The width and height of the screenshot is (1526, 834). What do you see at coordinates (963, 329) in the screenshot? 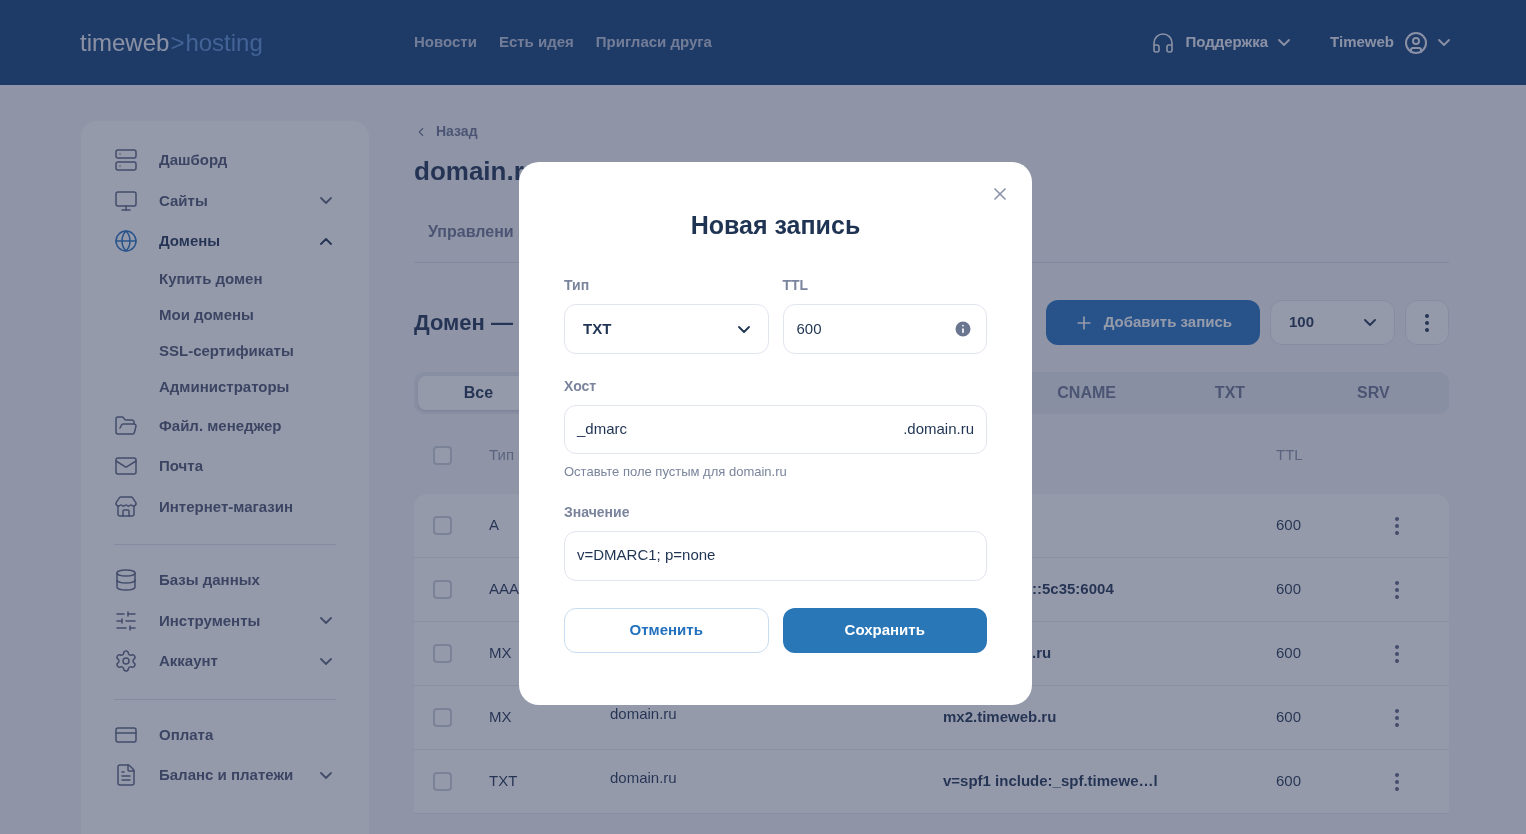
I see `info-icon` at bounding box center [963, 329].